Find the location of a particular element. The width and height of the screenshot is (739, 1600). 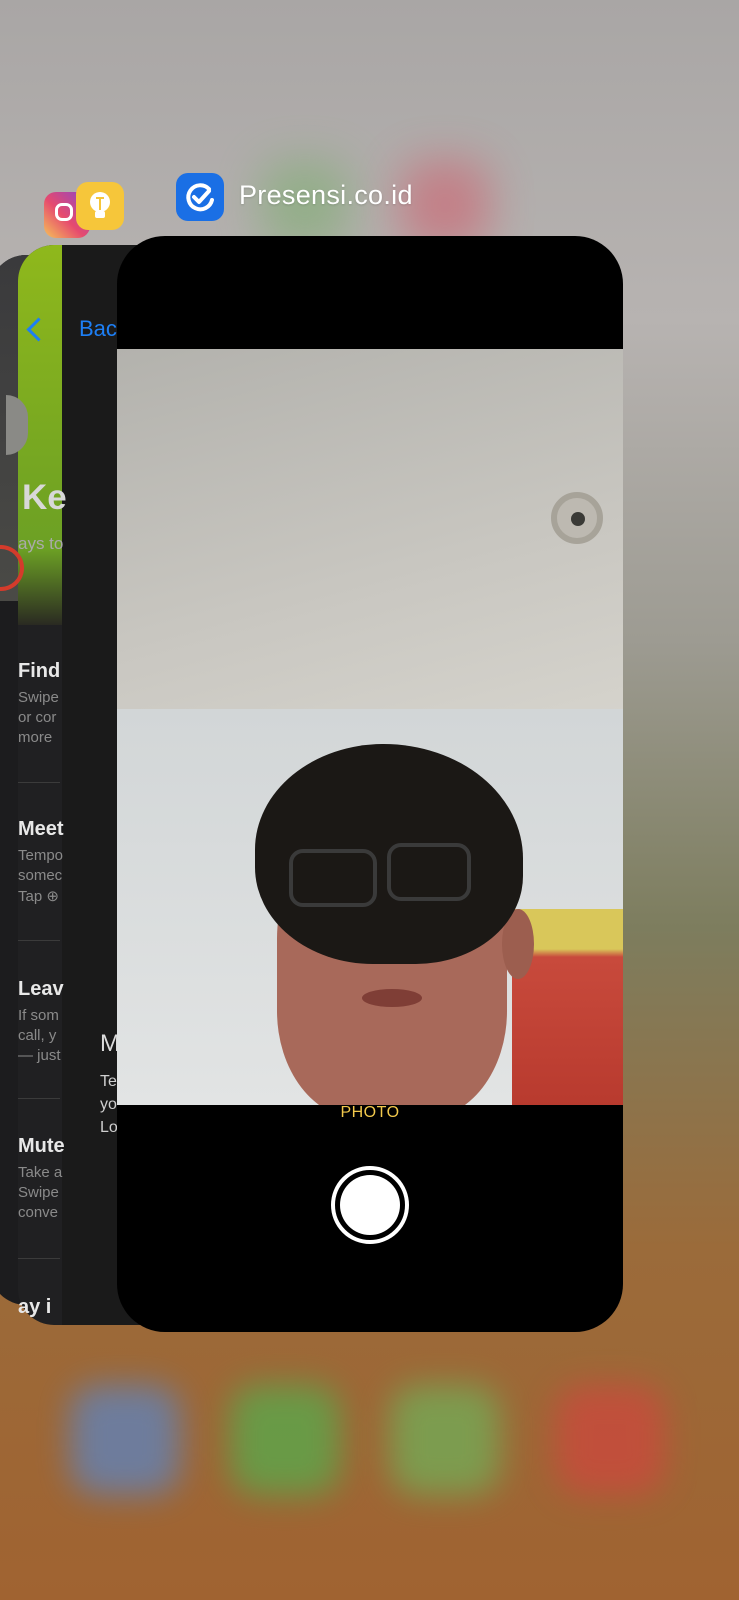

card-text: Lo is located at coordinates (109, 1127).